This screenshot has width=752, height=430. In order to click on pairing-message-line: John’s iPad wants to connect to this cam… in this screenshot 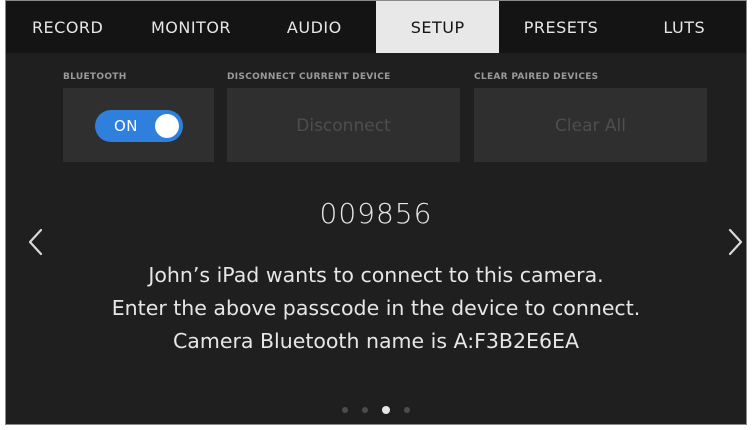, I will do `click(376, 275)`.